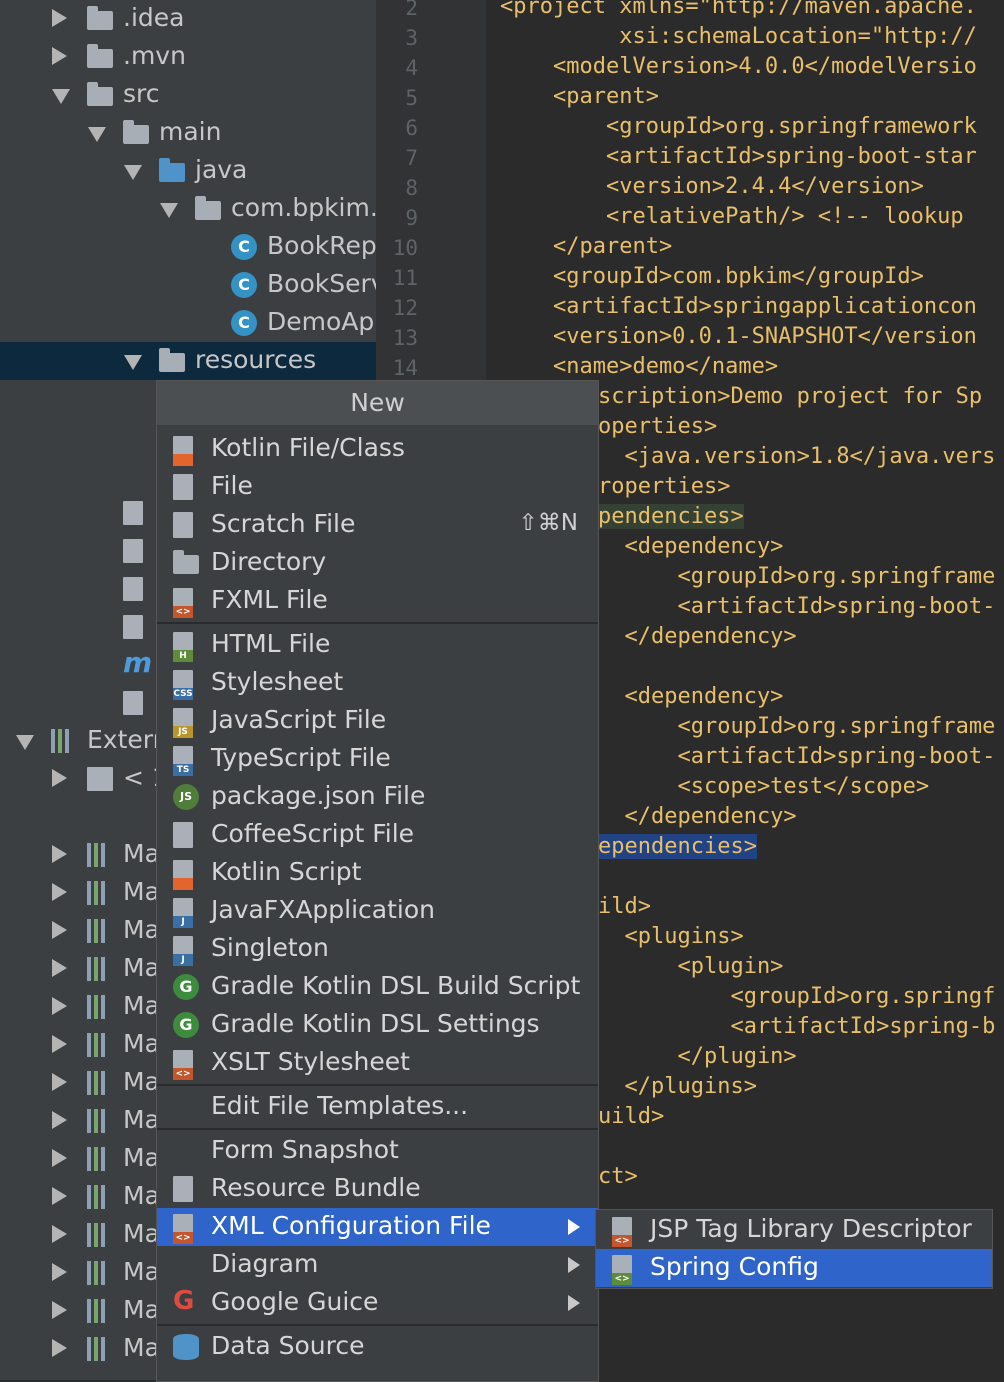  What do you see at coordinates (188, 57) in the screenshot?
I see `tree-row: .mvn` at bounding box center [188, 57].